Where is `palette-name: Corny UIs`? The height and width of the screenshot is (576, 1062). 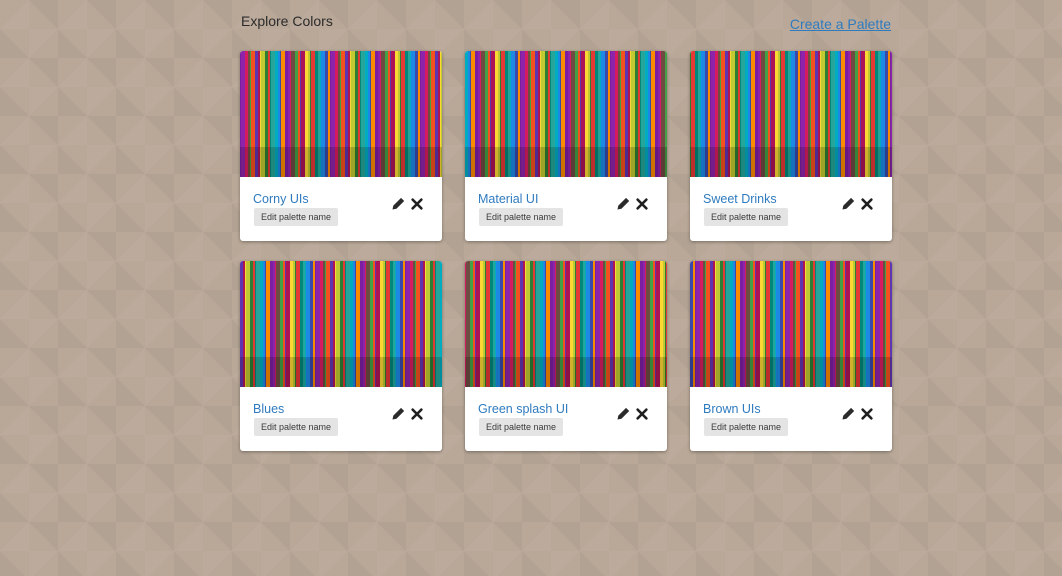 palette-name: Corny UIs is located at coordinates (281, 199).